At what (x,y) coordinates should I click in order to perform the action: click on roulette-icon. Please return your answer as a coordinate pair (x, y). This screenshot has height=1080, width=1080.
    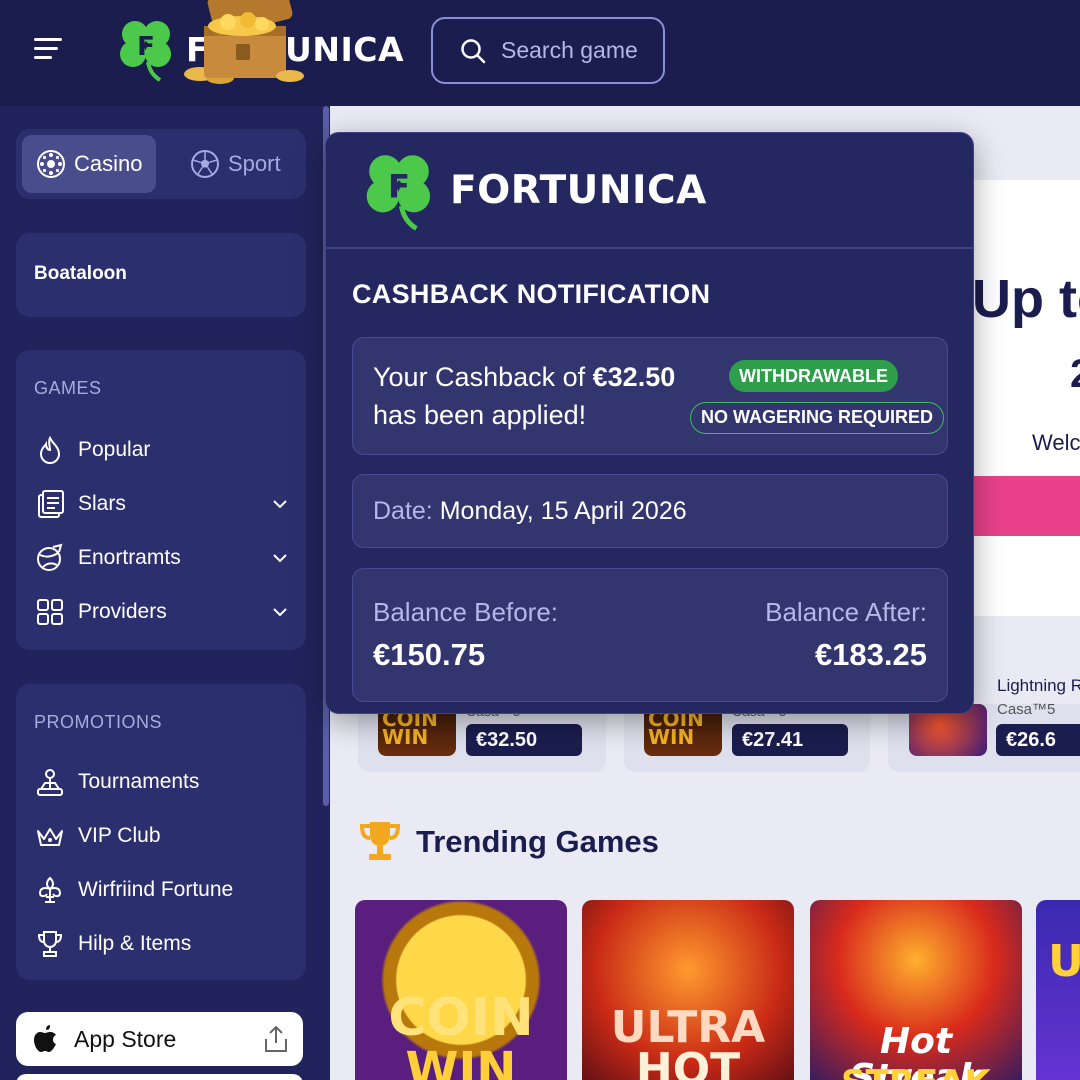
    Looking at the image, I should click on (51, 164).